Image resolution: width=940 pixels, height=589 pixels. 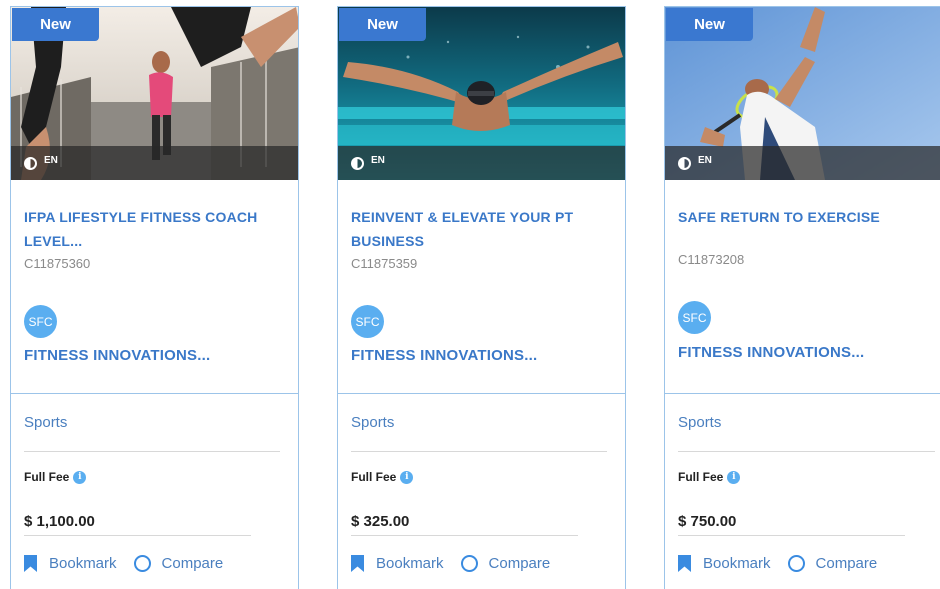 What do you see at coordinates (805, 217) in the screenshot?
I see `course-title-link: SAFE RETURN TO EXERCISE` at bounding box center [805, 217].